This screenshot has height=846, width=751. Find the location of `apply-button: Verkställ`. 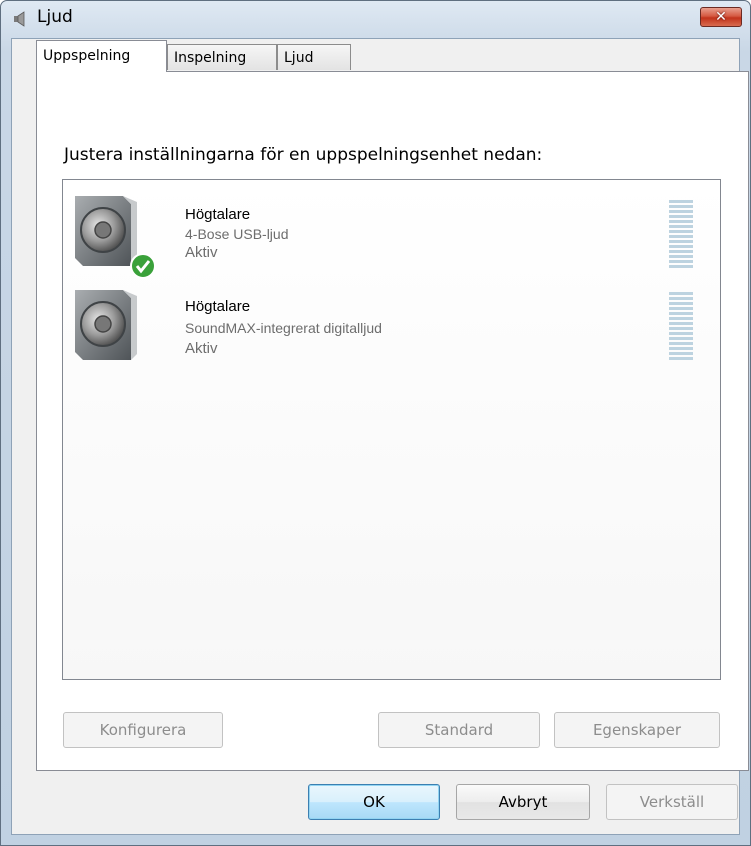

apply-button: Verkställ is located at coordinates (672, 802).